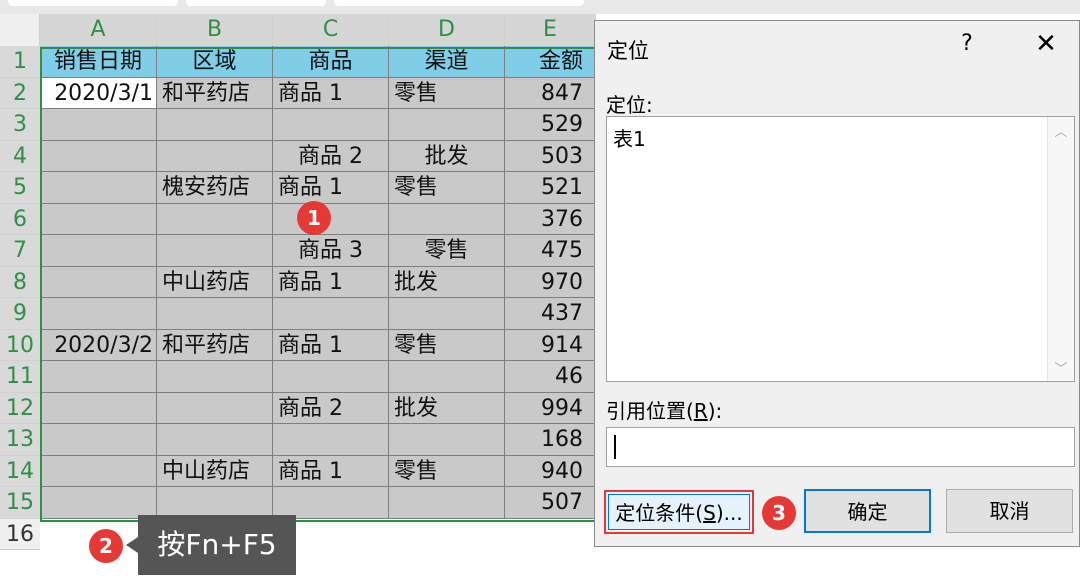  What do you see at coordinates (20, 314) in the screenshot?
I see `row-header: 9` at bounding box center [20, 314].